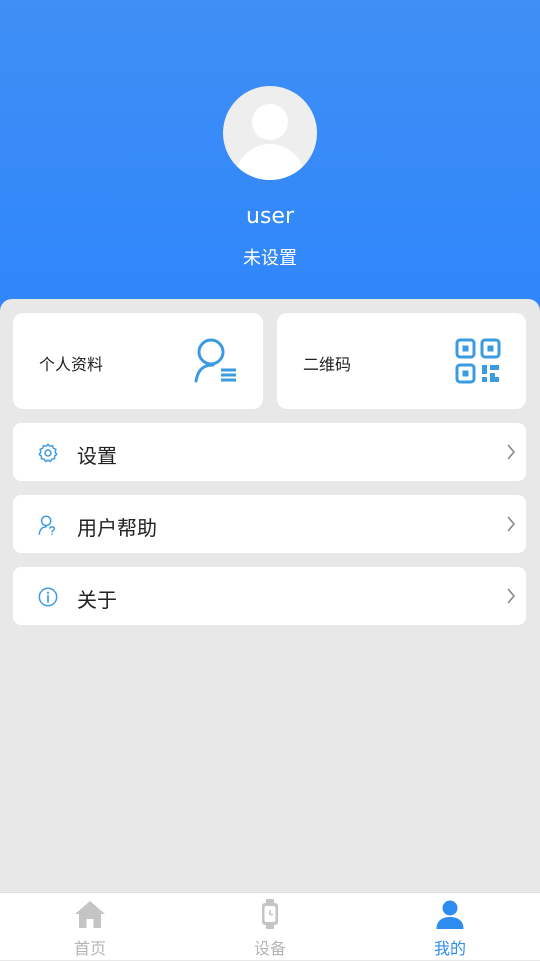 This screenshot has width=540, height=961. Describe the element at coordinates (71, 364) in the screenshot. I see `personal-info-label: 个人资料` at that location.